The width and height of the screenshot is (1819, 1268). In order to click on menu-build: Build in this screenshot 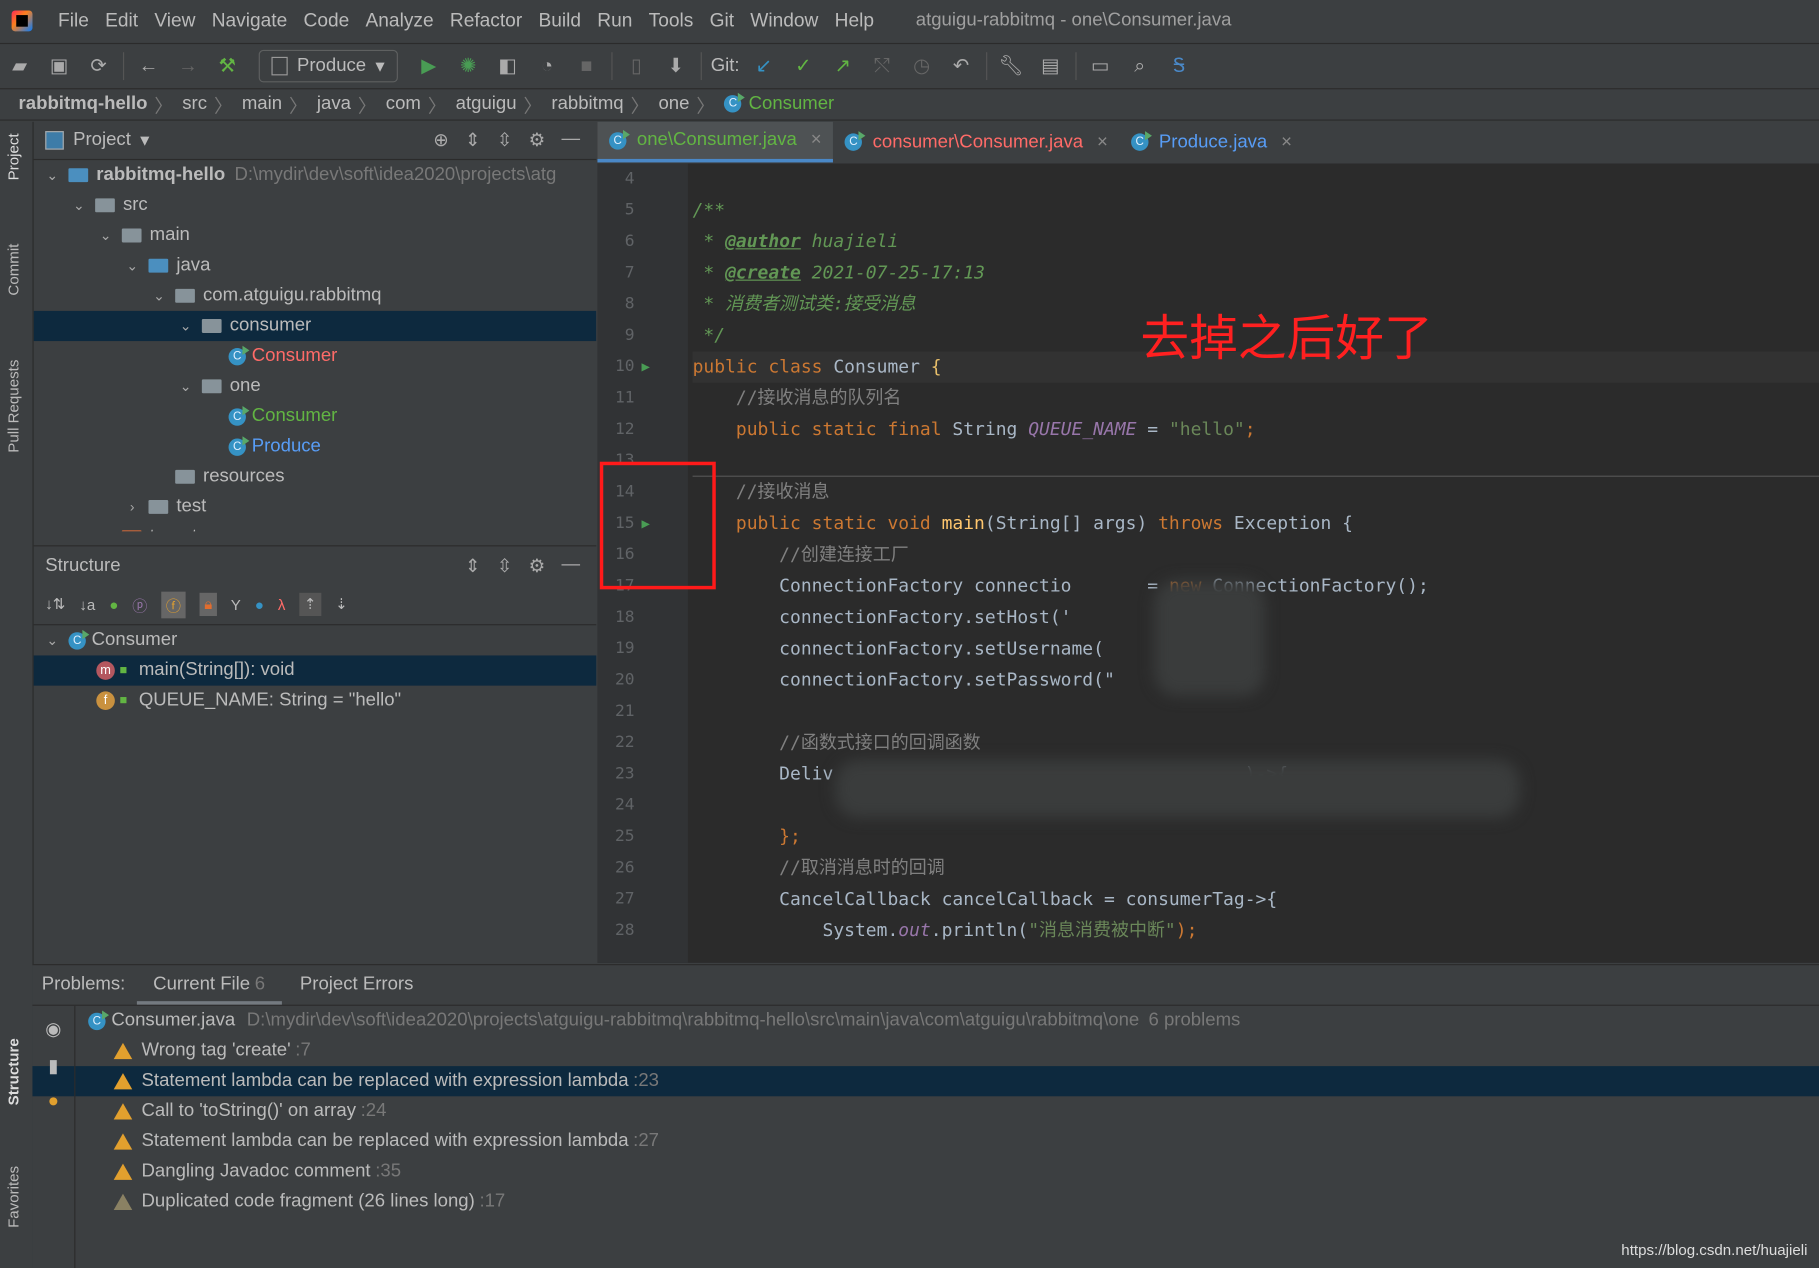, I will do `click(559, 21)`.